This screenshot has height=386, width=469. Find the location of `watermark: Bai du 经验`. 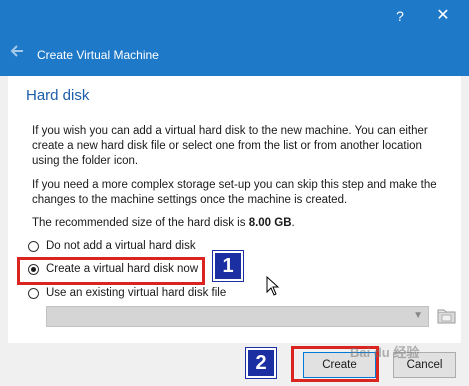

watermark: Bai du 经验 is located at coordinates (385, 352).